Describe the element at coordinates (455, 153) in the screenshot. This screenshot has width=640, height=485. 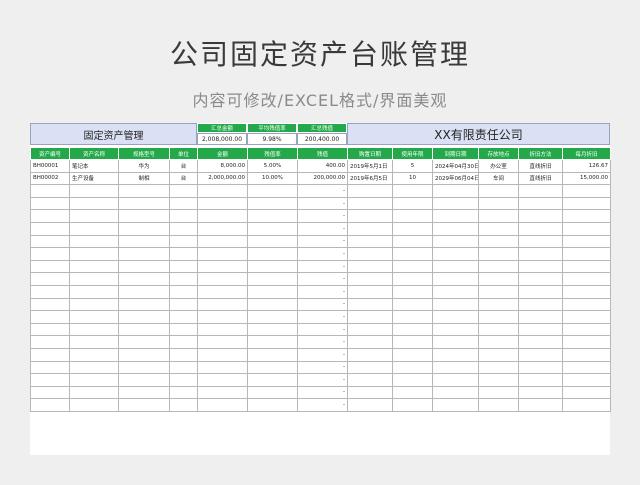
I see `column-header: 到期日期` at that location.